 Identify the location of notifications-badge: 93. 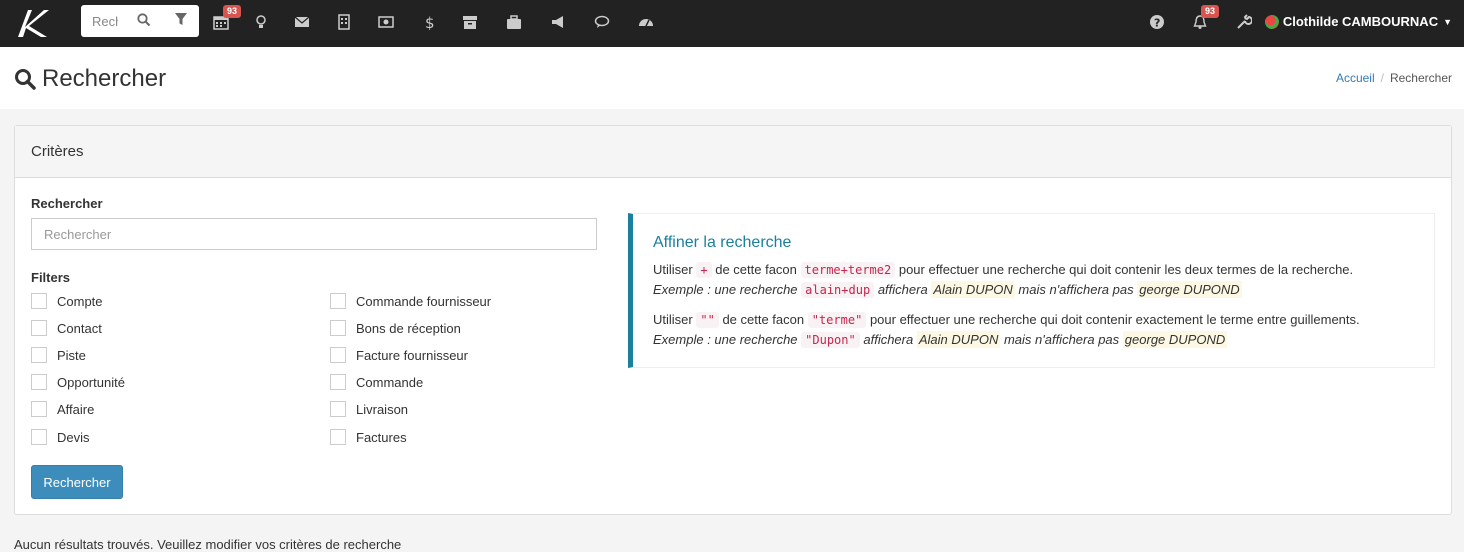
(1210, 11).